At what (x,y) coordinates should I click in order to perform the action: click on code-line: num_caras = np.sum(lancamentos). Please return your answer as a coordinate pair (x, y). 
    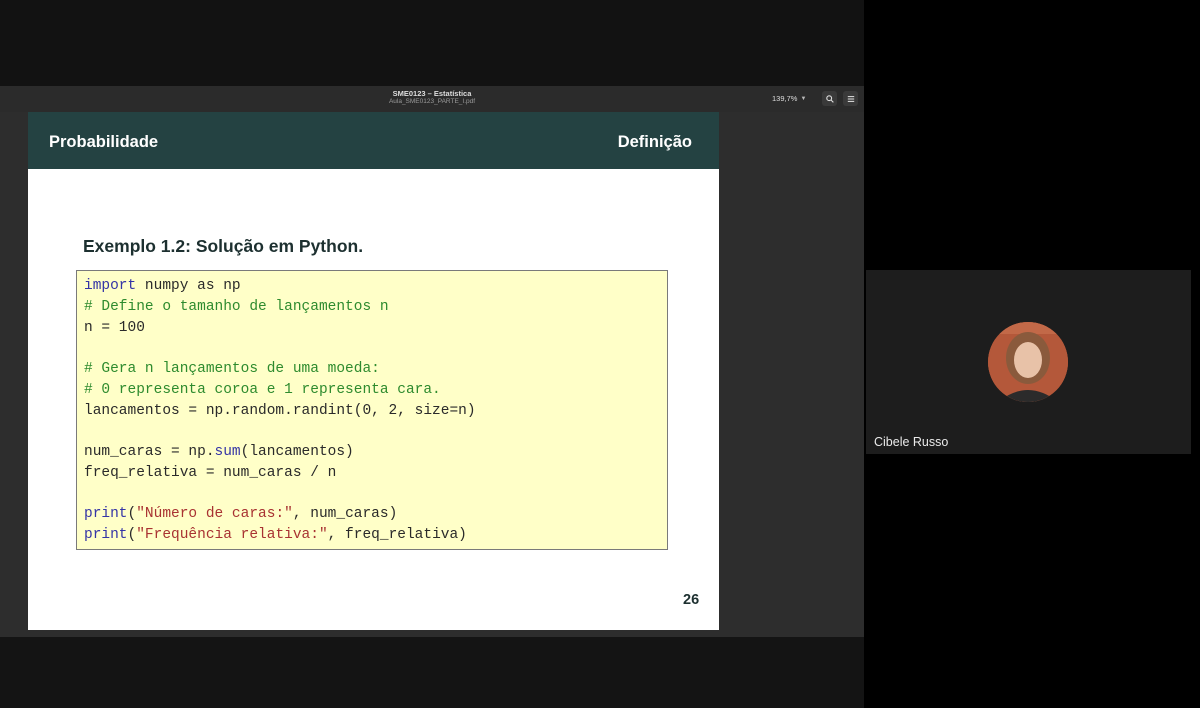
    Looking at the image, I should click on (219, 452).